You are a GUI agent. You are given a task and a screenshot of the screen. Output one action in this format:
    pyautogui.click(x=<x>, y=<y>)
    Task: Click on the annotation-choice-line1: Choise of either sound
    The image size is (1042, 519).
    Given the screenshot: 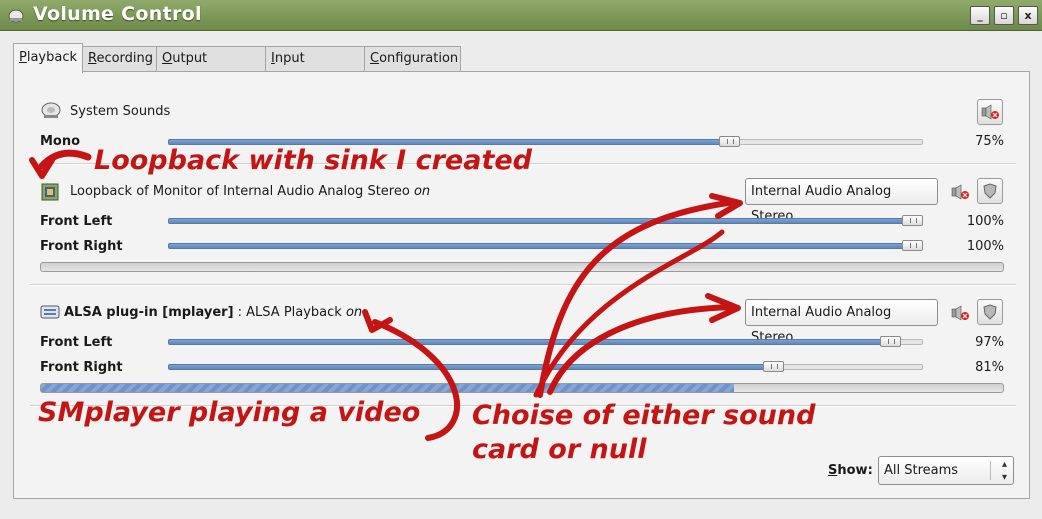 What is the action you would take?
    pyautogui.click(x=644, y=415)
    